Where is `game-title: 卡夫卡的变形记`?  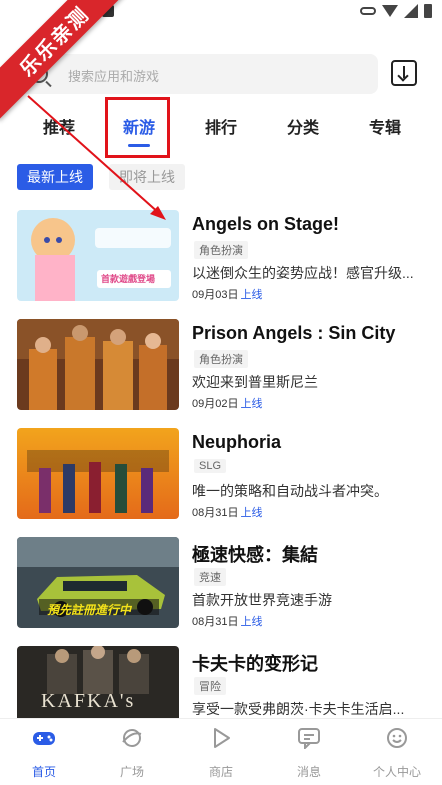
game-title: 卡夫卡的变形记 is located at coordinates (255, 664).